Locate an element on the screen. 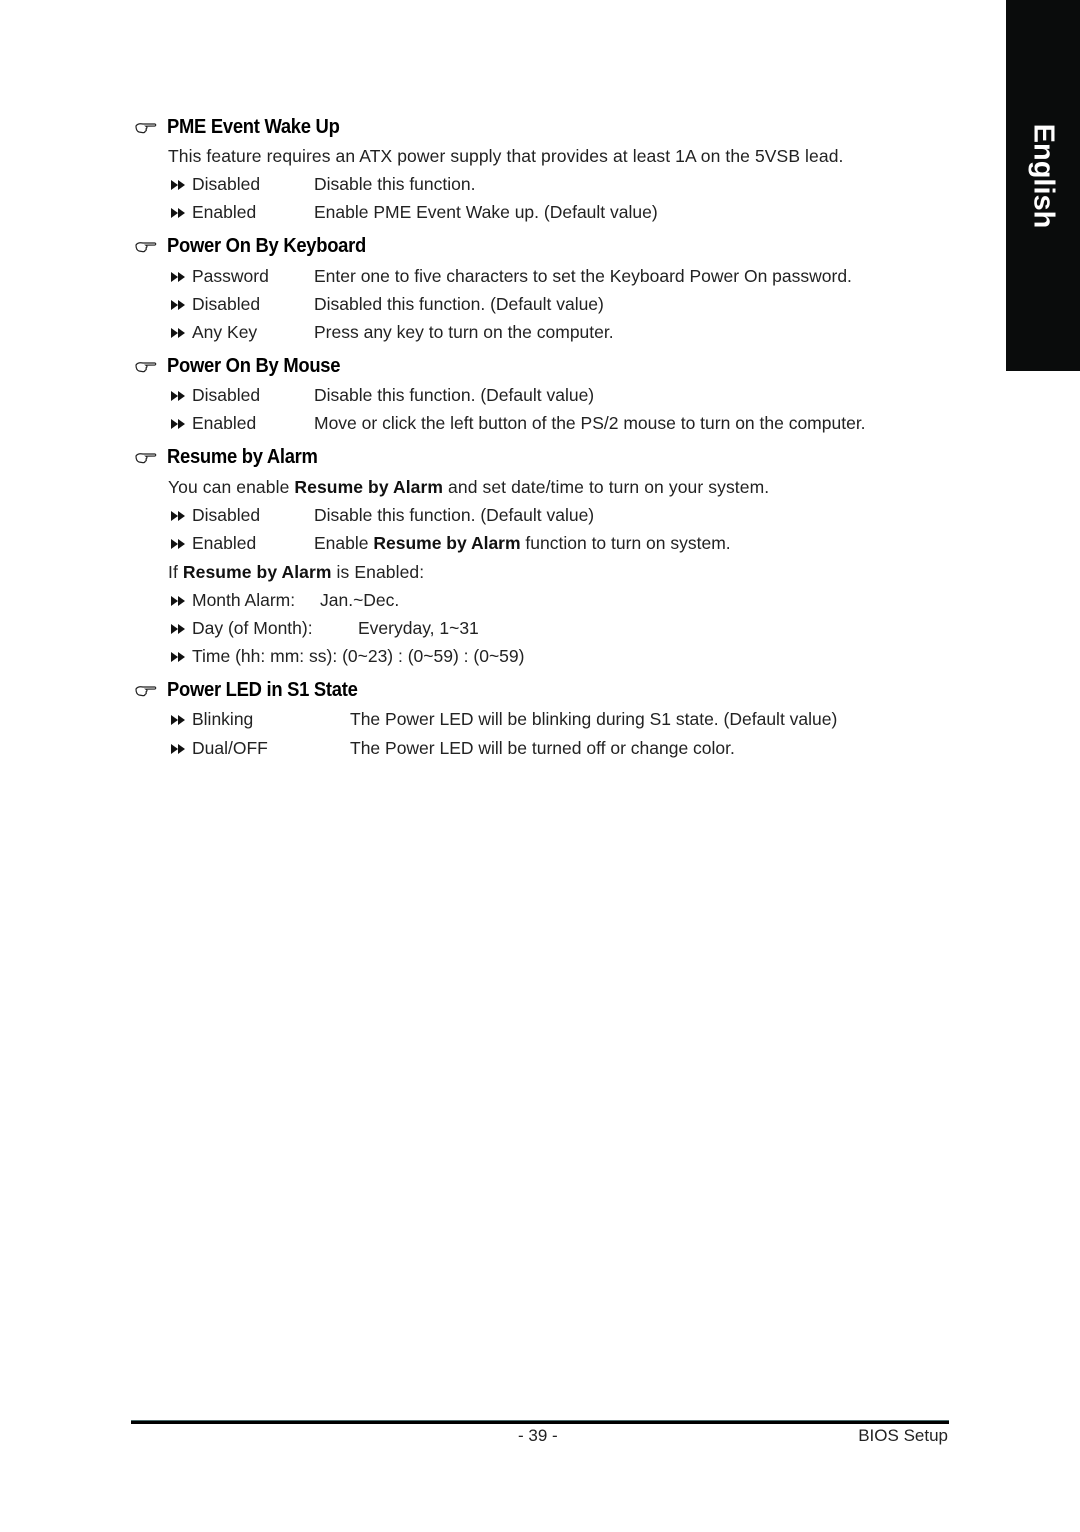  option-description: Disabled this function. (Default value) is located at coordinates (459, 304).